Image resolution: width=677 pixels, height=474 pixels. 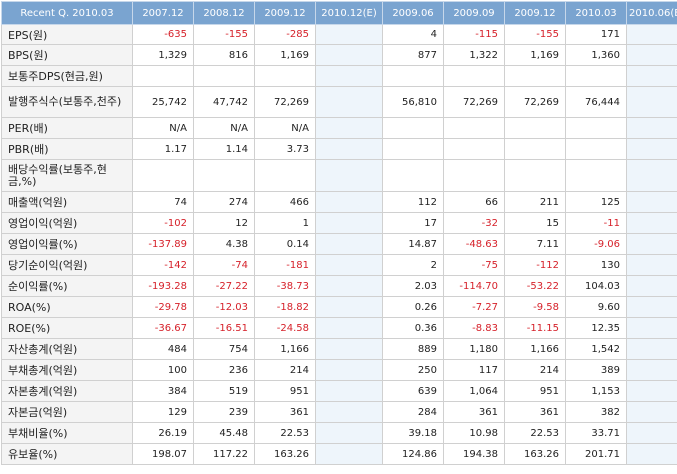 What do you see at coordinates (224, 102) in the screenshot?
I see `table-cell: 47,742` at bounding box center [224, 102].